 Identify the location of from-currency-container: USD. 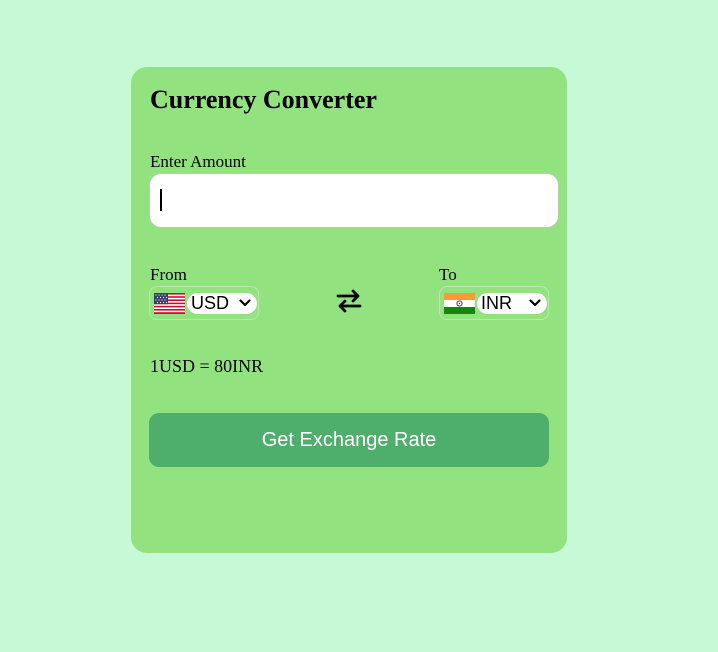
(204, 303).